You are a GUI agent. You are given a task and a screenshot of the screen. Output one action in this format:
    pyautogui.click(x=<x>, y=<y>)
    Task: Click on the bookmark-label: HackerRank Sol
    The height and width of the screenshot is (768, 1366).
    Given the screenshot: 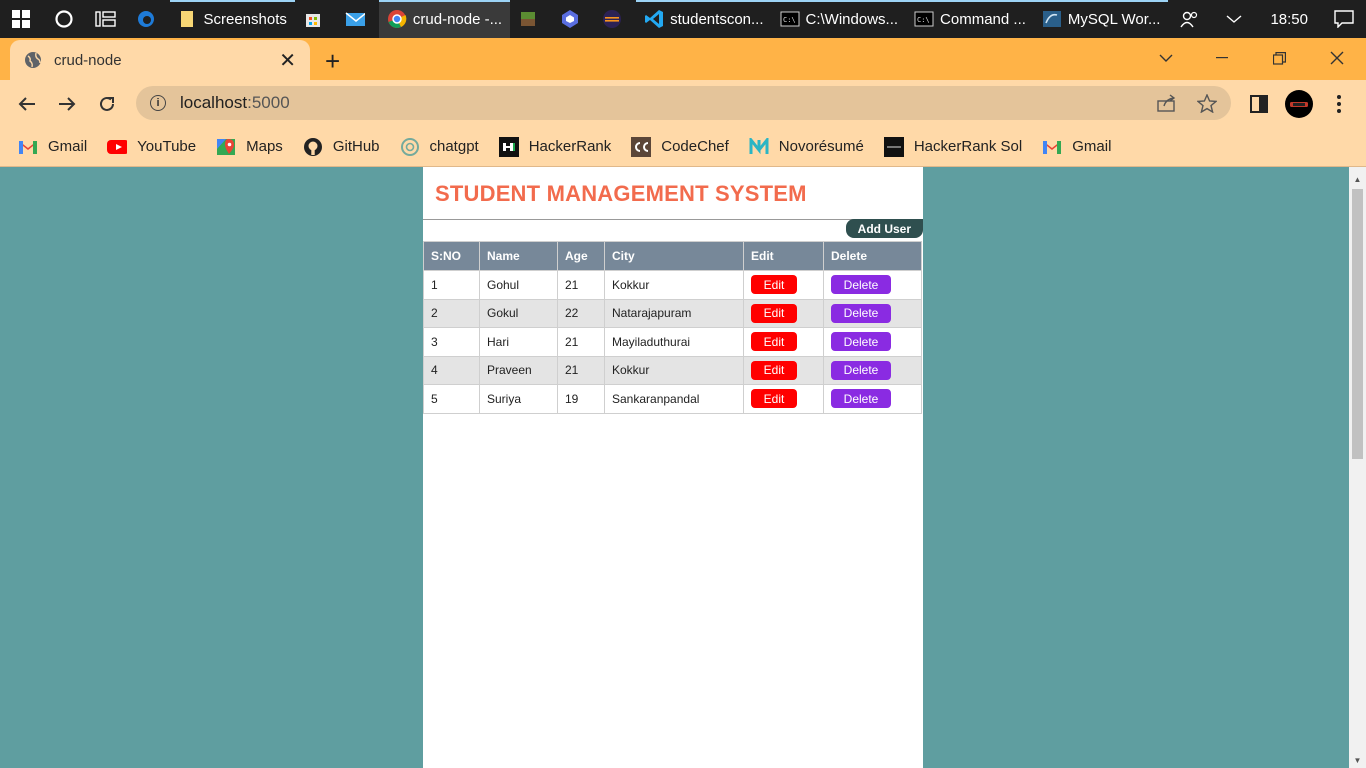 What is the action you would take?
    pyautogui.click(x=968, y=146)
    